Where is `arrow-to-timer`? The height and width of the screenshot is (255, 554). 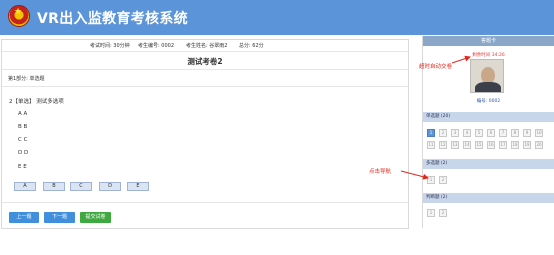
arrow-to-timer is located at coordinates (461, 59).